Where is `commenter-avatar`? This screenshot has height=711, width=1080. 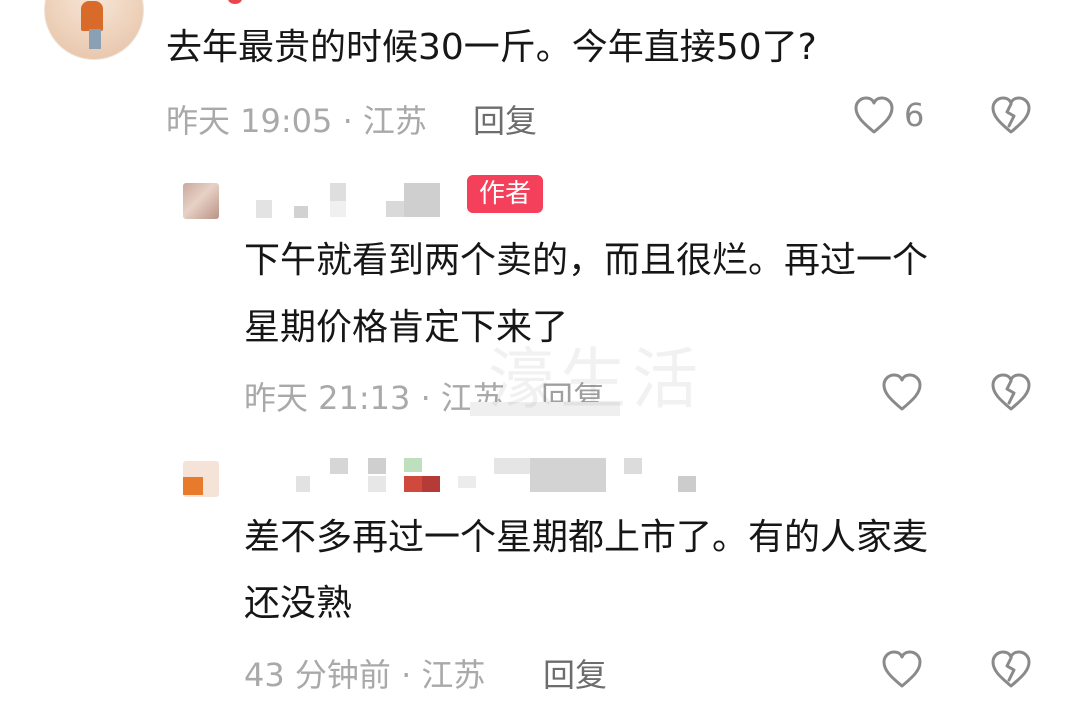
commenter-avatar is located at coordinates (94, 30).